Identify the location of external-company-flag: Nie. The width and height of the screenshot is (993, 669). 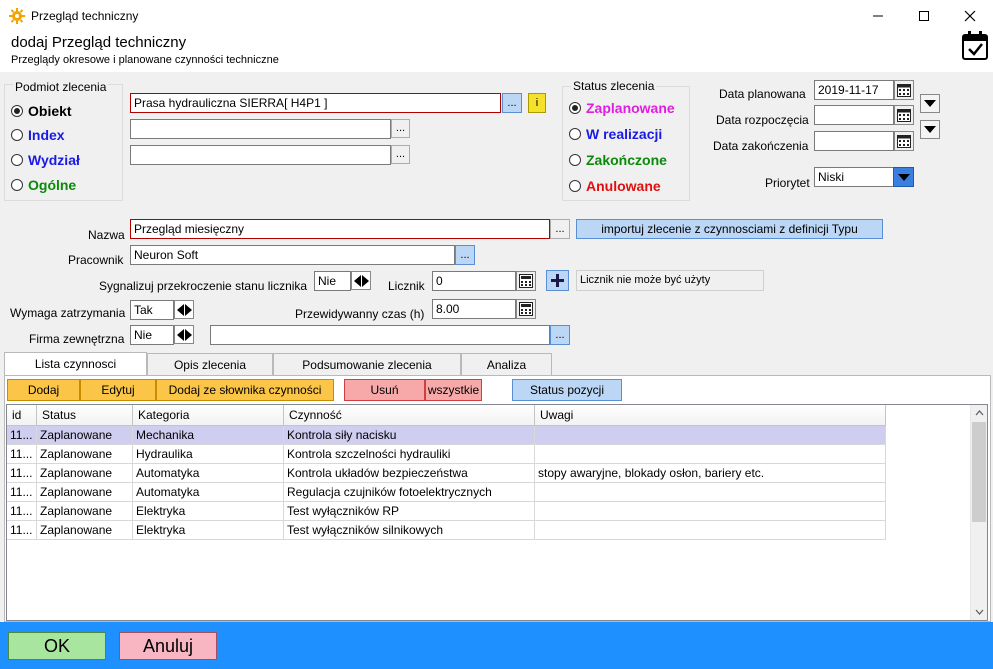
(152, 335).